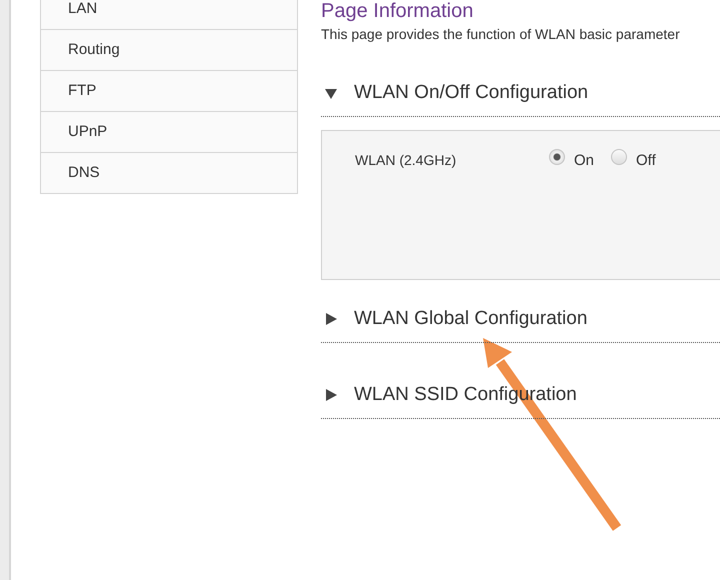 This screenshot has width=720, height=580. Describe the element at coordinates (169, 49) in the screenshot. I see `sidebar-item: Routing` at that location.